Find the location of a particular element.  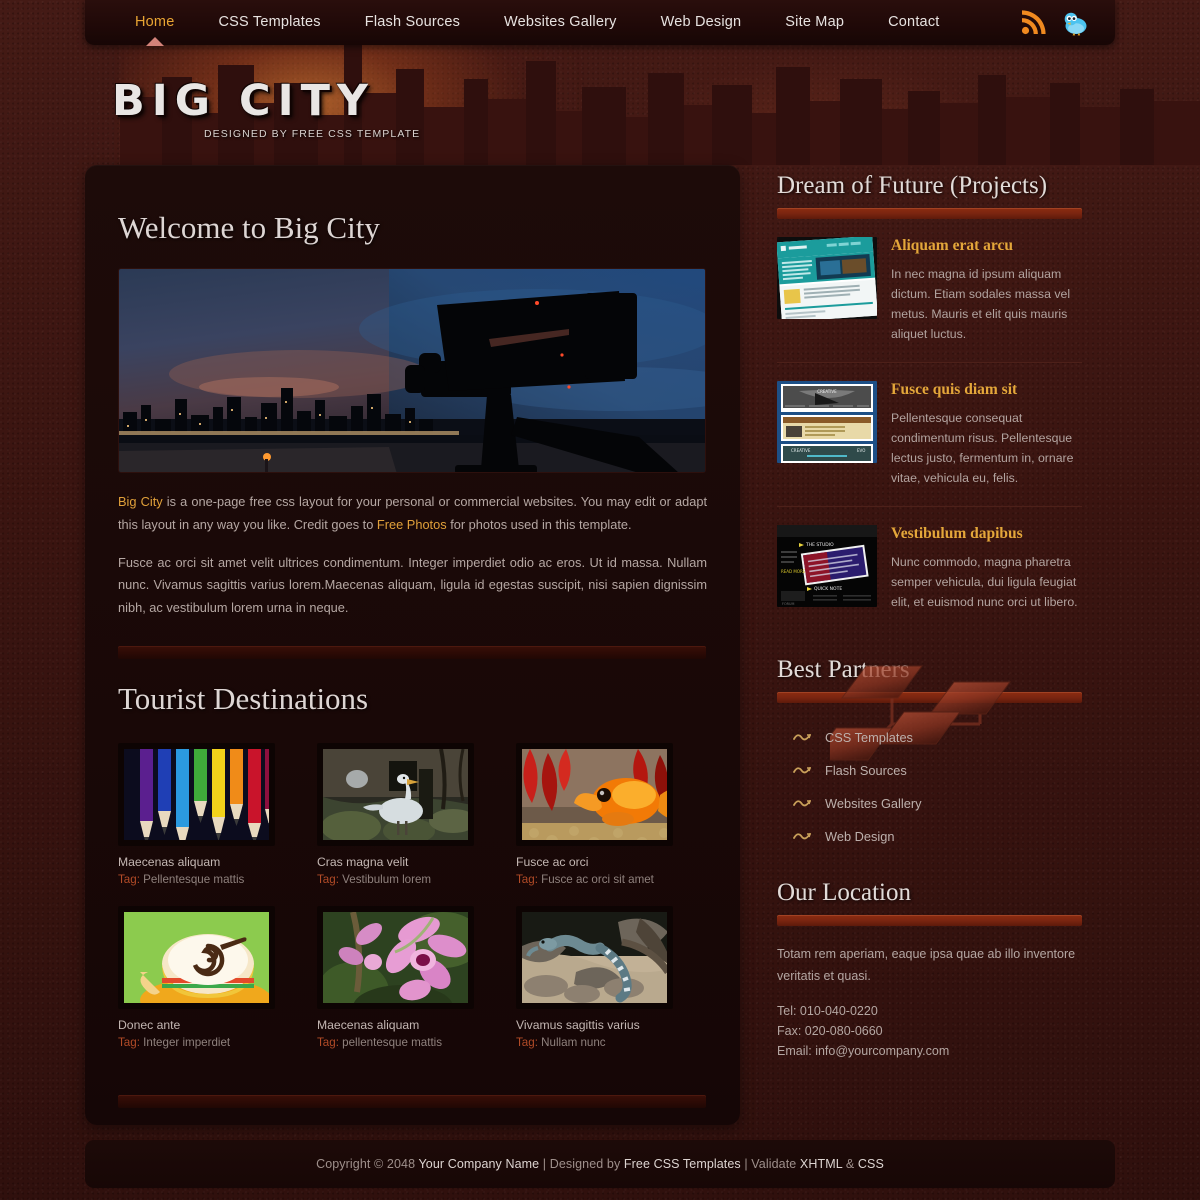

social-icon-group is located at coordinates (1067, 22).